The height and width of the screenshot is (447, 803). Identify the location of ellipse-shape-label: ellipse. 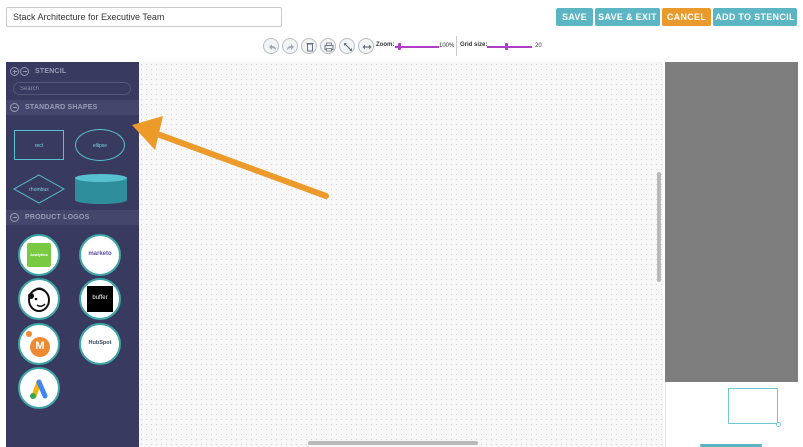
(100, 146).